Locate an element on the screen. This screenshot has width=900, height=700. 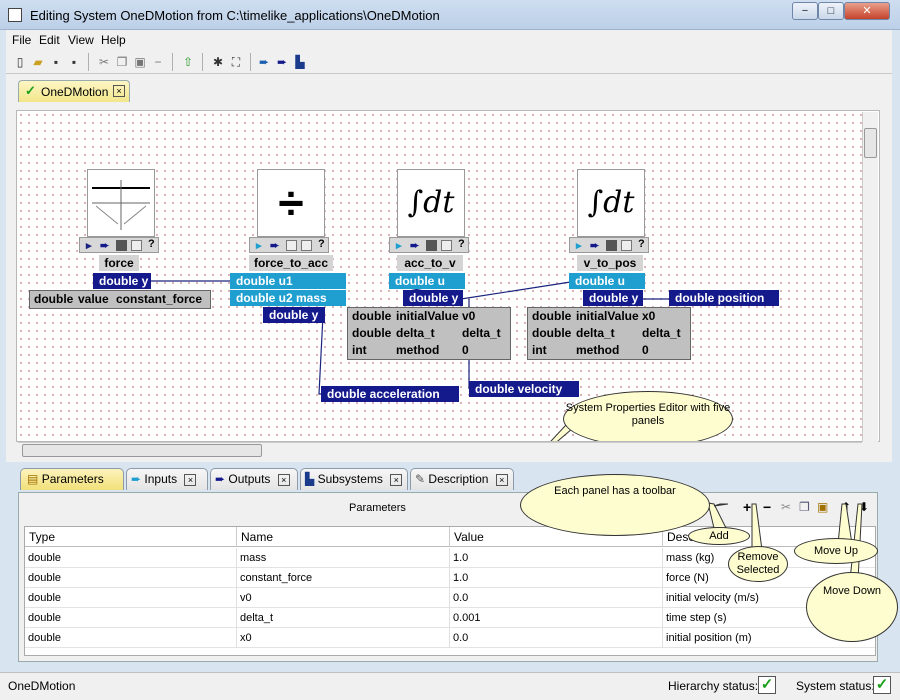
callout-add: Add is located at coordinates (719, 536).